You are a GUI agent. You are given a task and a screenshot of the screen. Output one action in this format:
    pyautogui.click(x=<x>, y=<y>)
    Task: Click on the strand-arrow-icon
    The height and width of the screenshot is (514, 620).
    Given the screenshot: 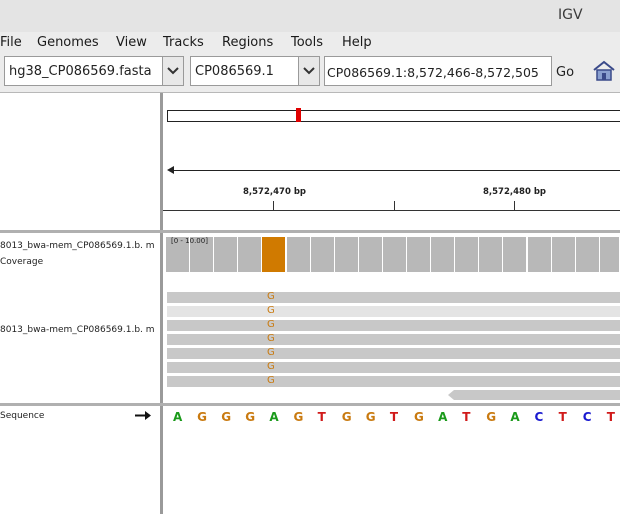 What is the action you would take?
    pyautogui.click(x=143, y=415)
    